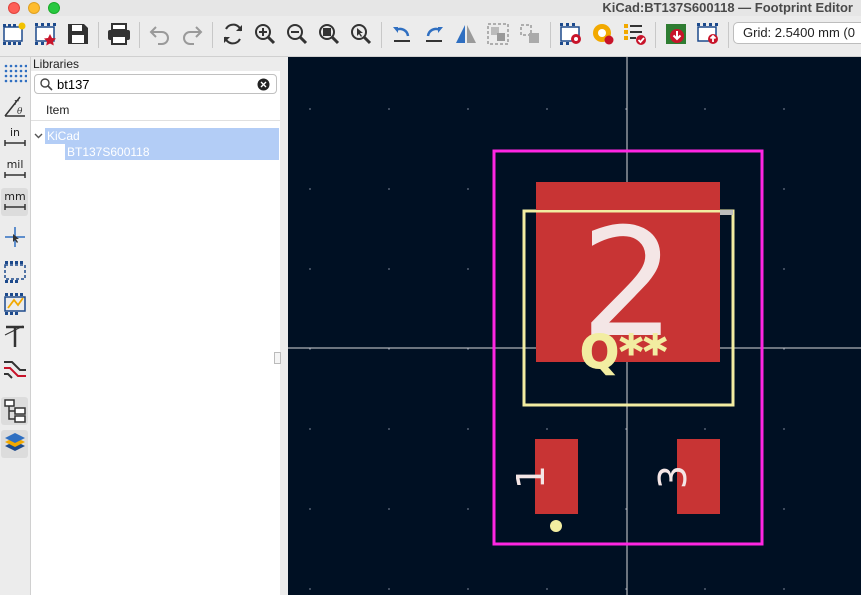  I want to click on grid-size-select: Grid: 2.5400 mm (0, so click(797, 33).